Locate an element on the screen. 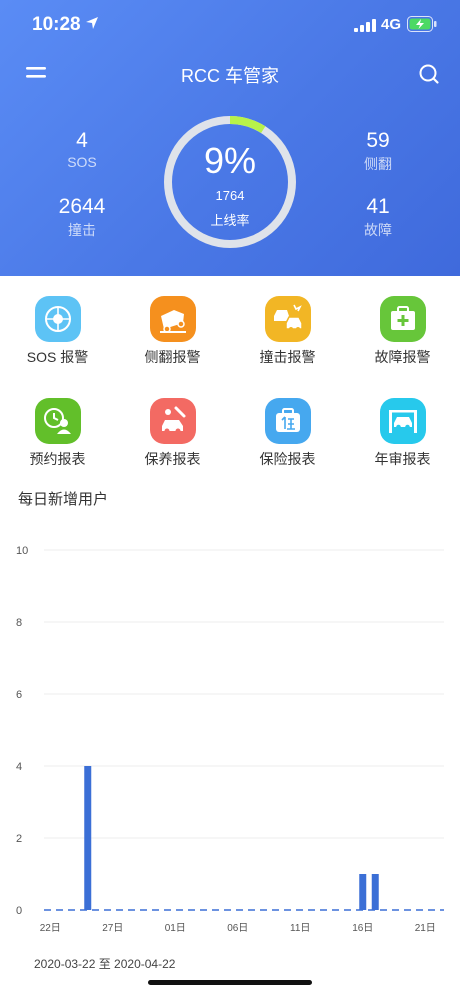 The image size is (460, 996). collision-cars-icon is located at coordinates (288, 319).